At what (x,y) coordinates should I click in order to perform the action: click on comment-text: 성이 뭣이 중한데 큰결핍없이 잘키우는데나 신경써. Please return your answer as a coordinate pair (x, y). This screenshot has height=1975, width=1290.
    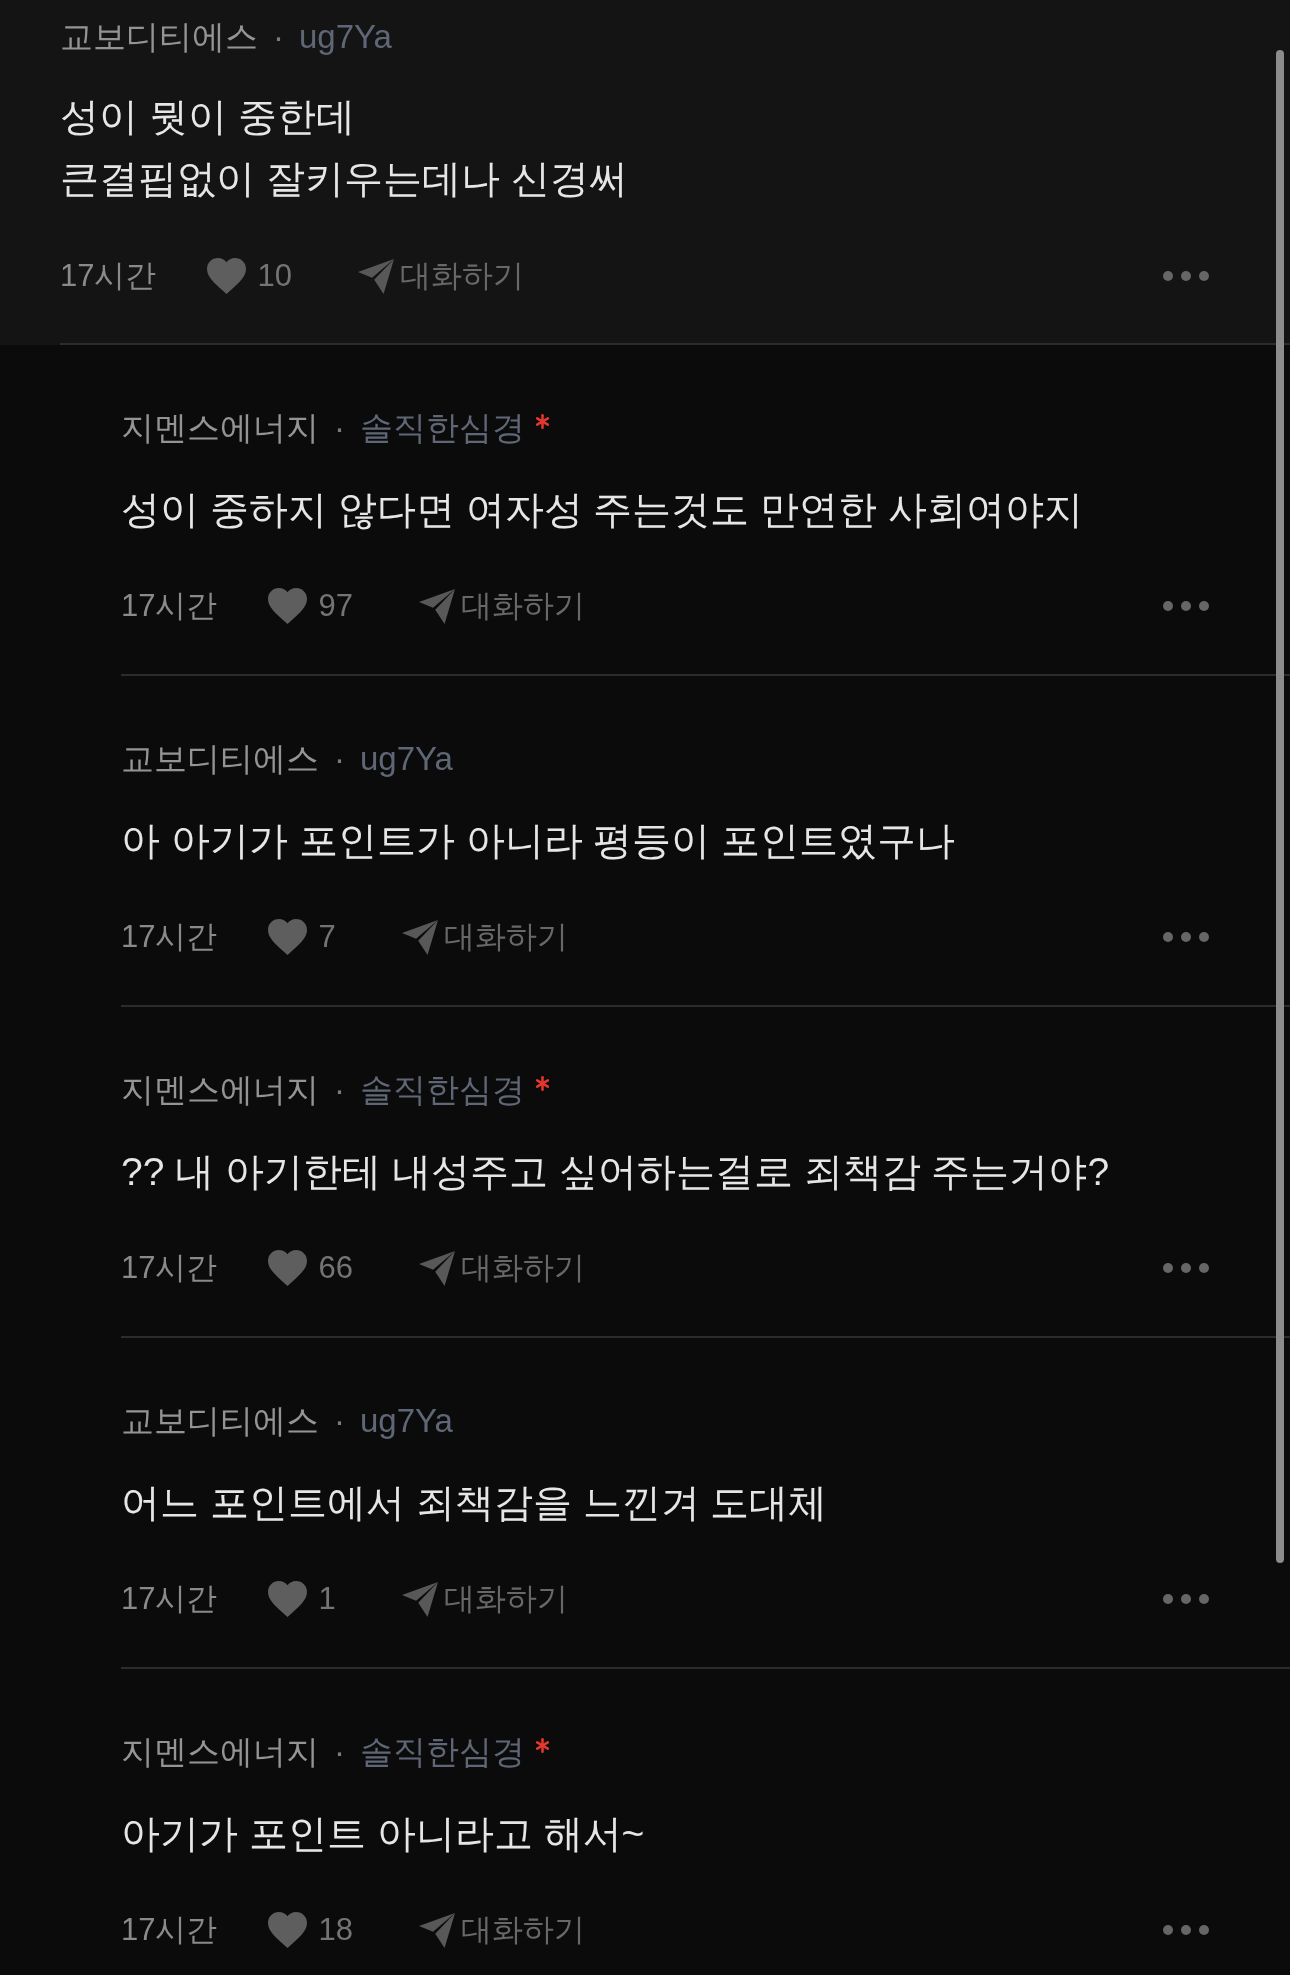
    Looking at the image, I should click on (344, 148).